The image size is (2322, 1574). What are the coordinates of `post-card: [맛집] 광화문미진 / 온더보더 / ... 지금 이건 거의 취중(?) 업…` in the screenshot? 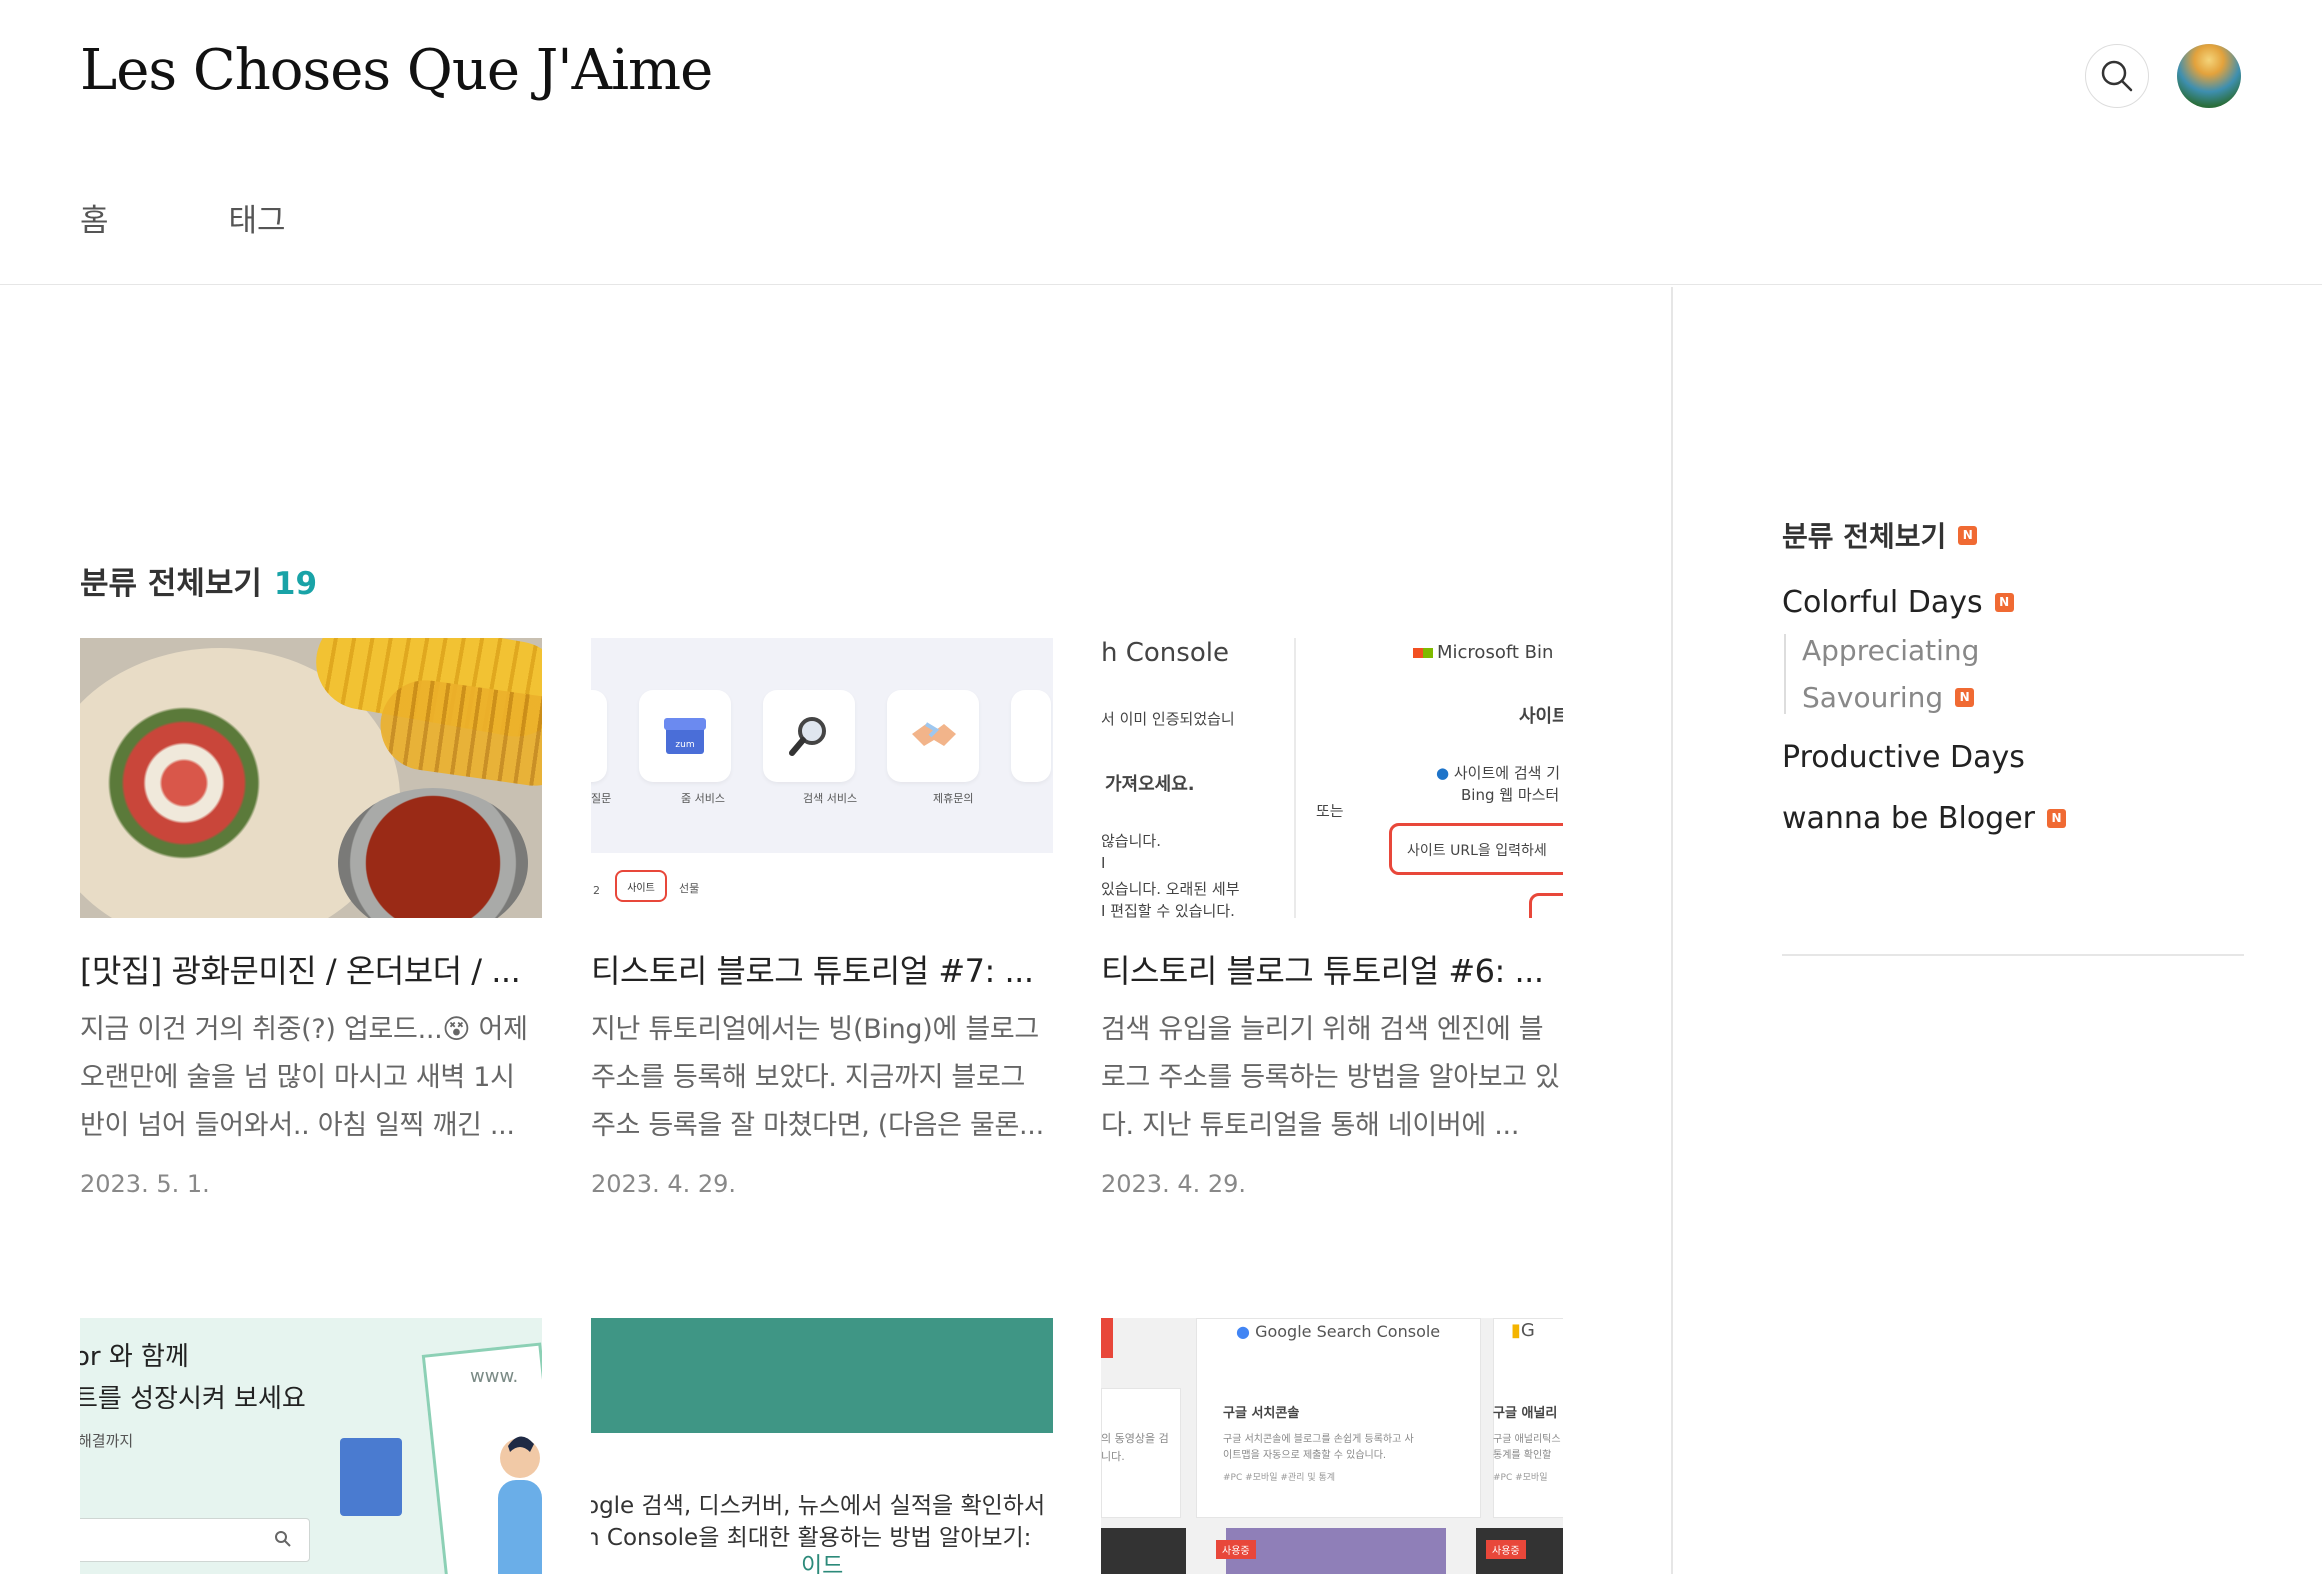 It's located at (311, 918).